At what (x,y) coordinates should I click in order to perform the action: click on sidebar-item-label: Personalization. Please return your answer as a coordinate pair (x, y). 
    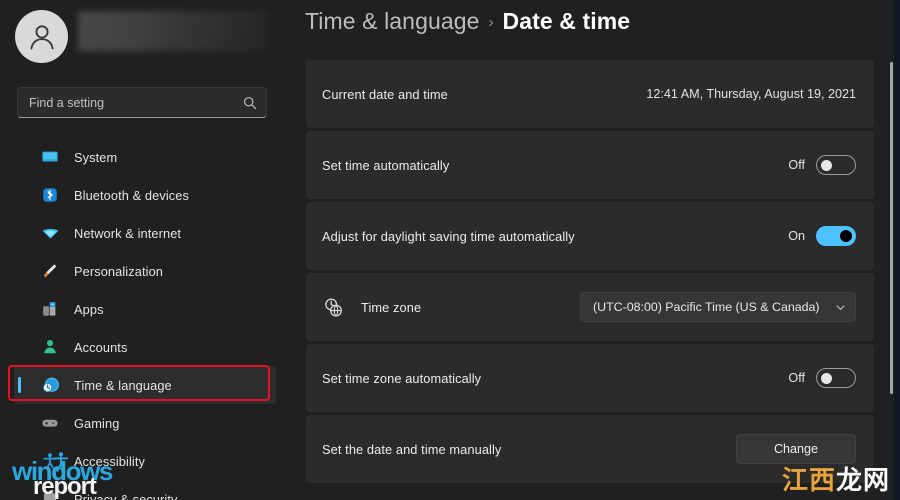
    Looking at the image, I should click on (118, 271).